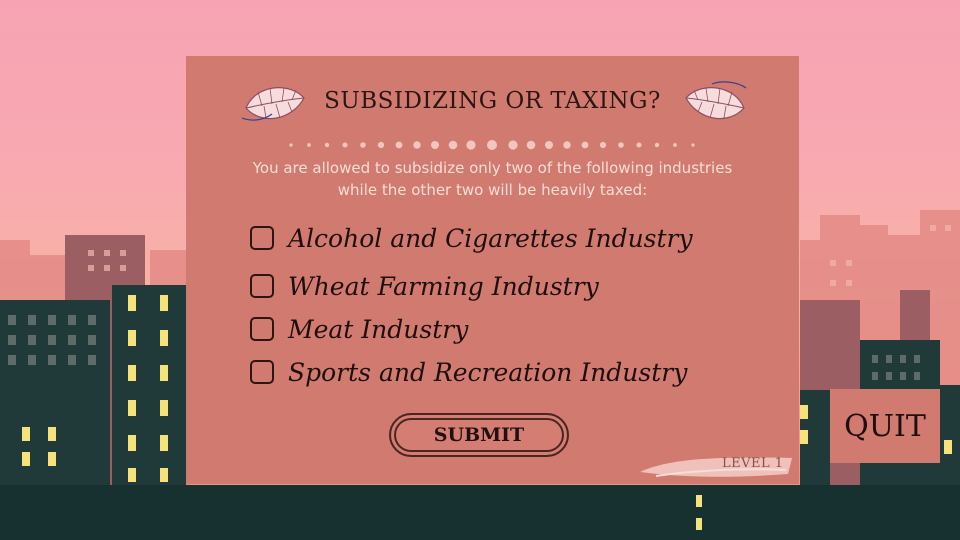 Image resolution: width=960 pixels, height=540 pixels. I want to click on option-wheat-farming: Wheat Farming Industry, so click(424, 286).